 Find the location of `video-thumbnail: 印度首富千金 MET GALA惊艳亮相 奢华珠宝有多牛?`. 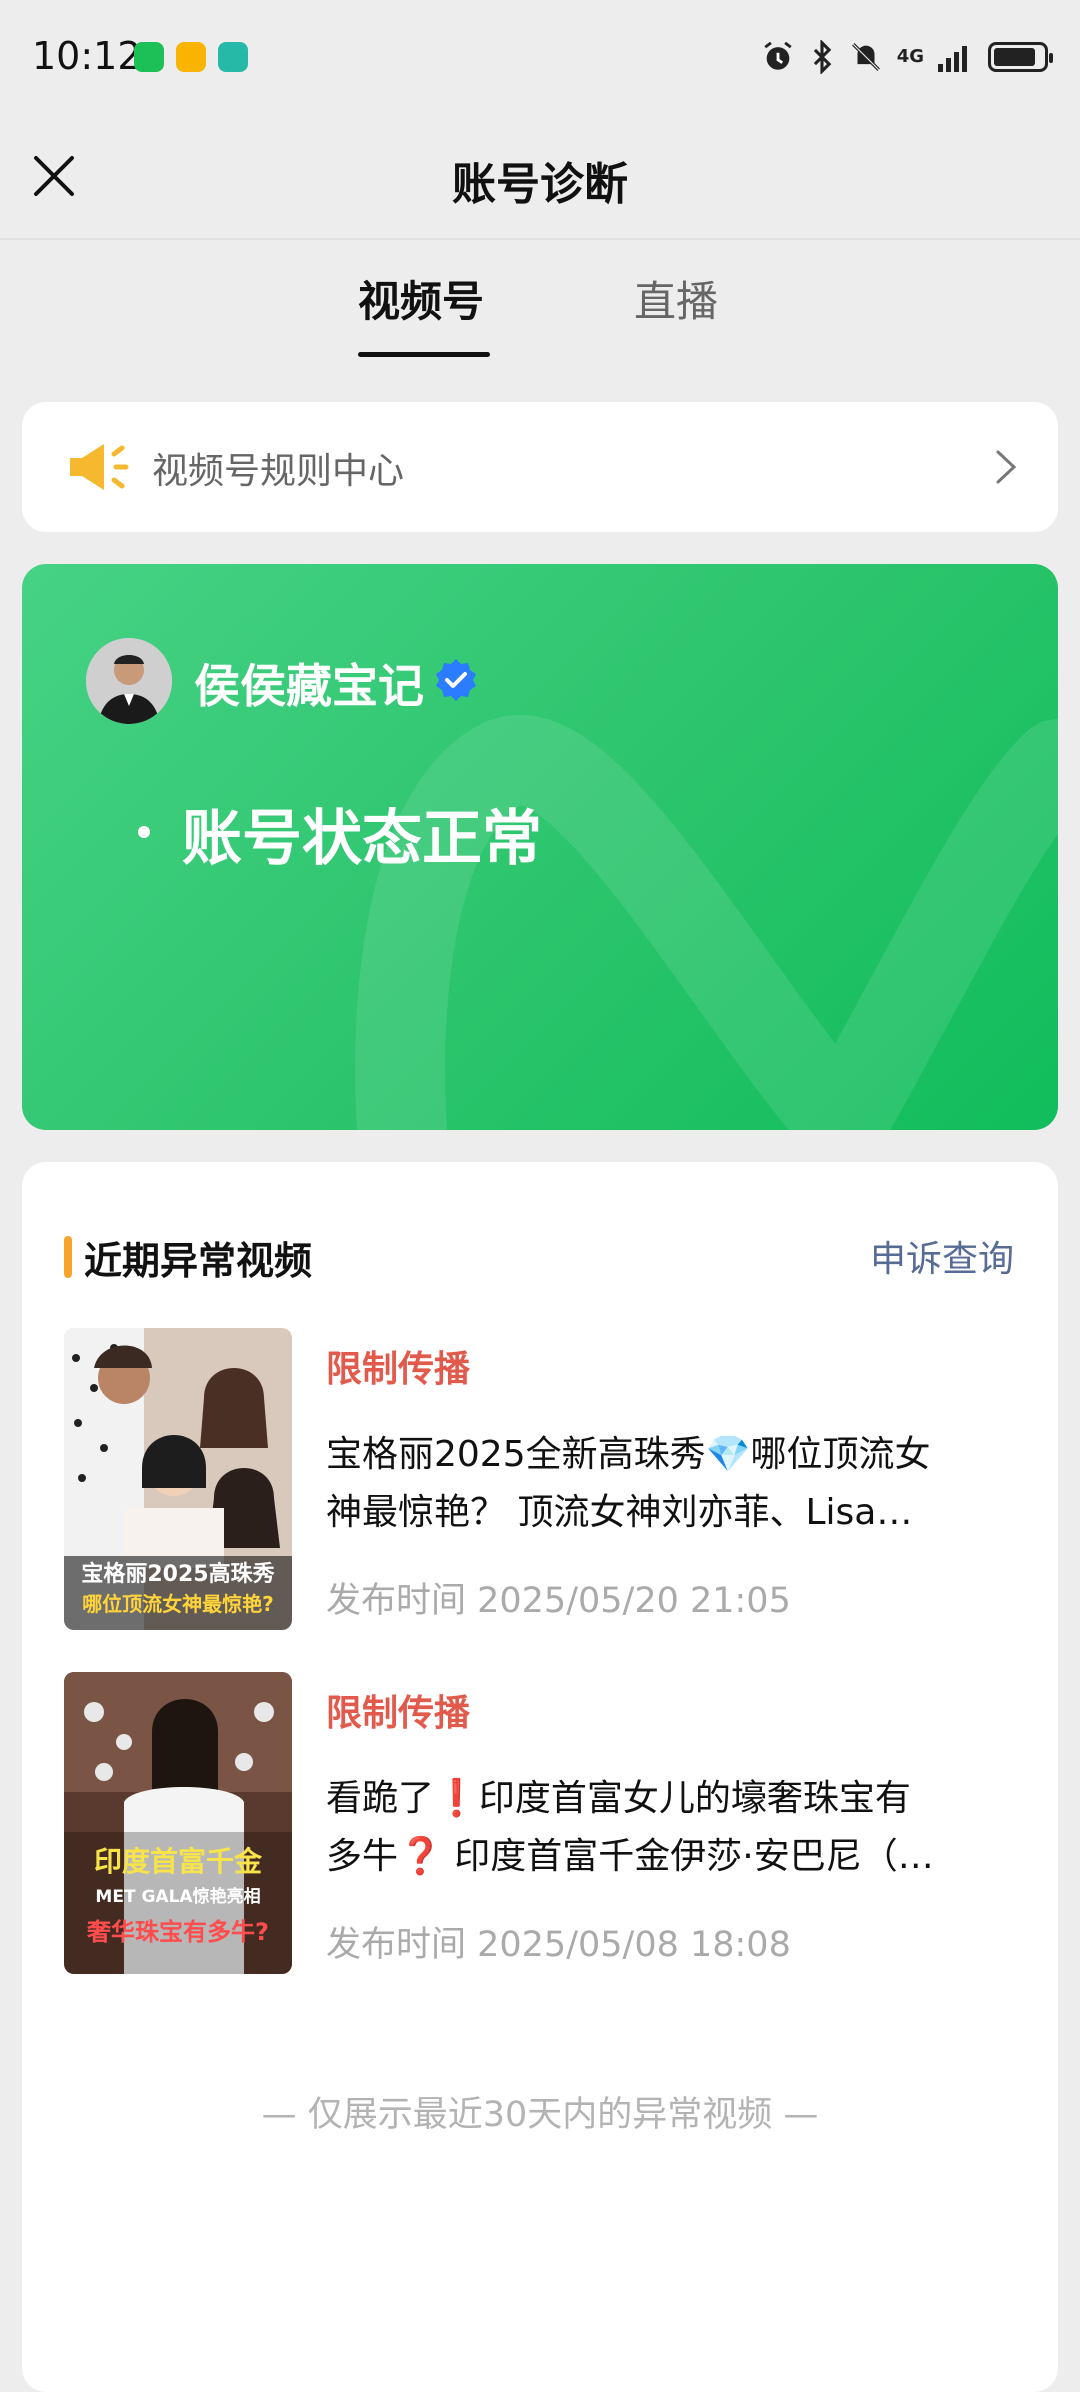

video-thumbnail: 印度首富千金 MET GALA惊艳亮相 奢华珠宝有多牛? is located at coordinates (178, 1823).